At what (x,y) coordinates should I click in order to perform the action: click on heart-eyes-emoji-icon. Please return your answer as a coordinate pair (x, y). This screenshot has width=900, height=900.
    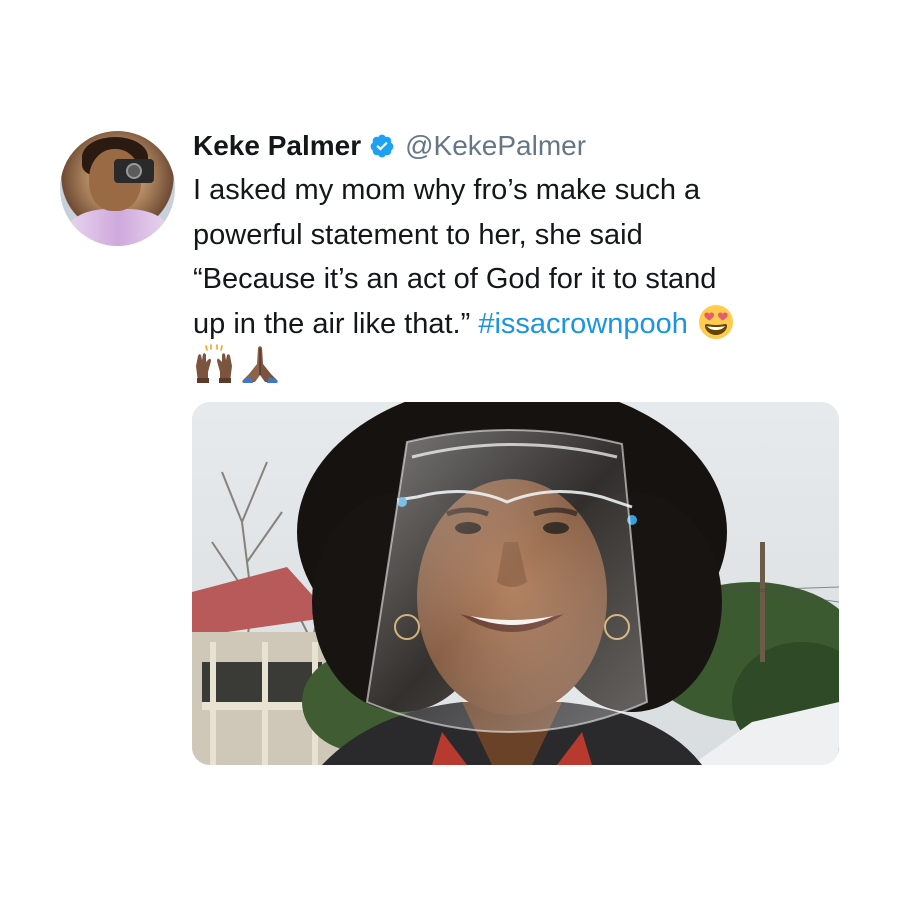
    Looking at the image, I should click on (716, 322).